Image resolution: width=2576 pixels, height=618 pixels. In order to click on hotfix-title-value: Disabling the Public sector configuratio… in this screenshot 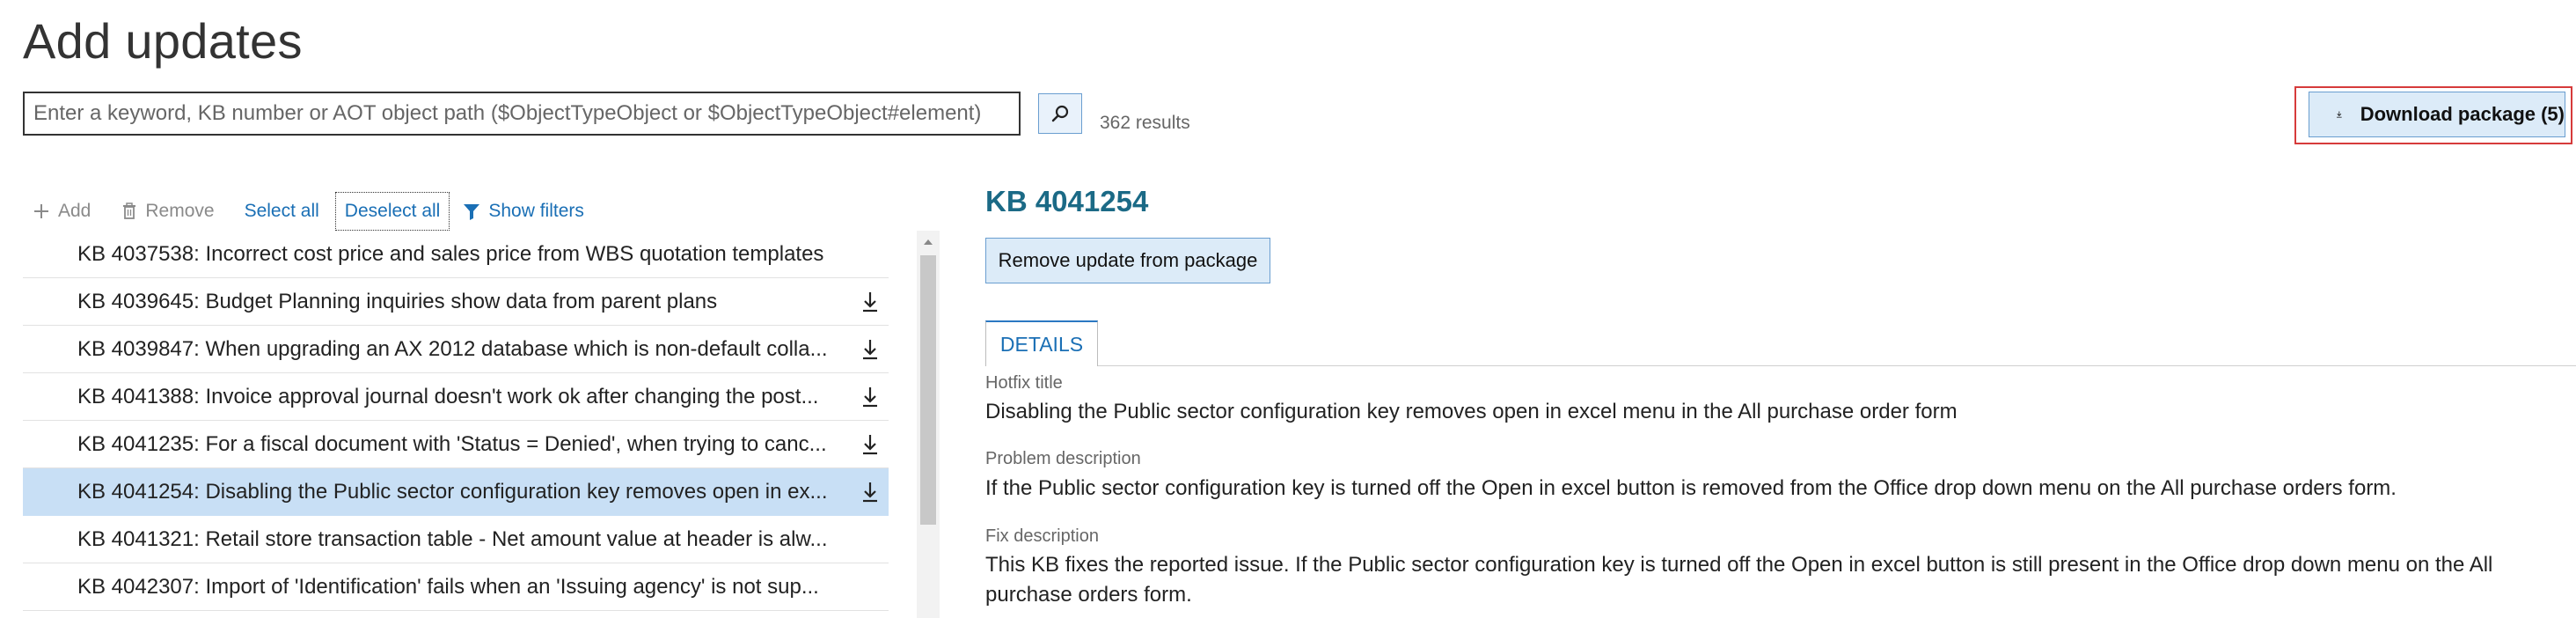, I will do `click(1471, 411)`.